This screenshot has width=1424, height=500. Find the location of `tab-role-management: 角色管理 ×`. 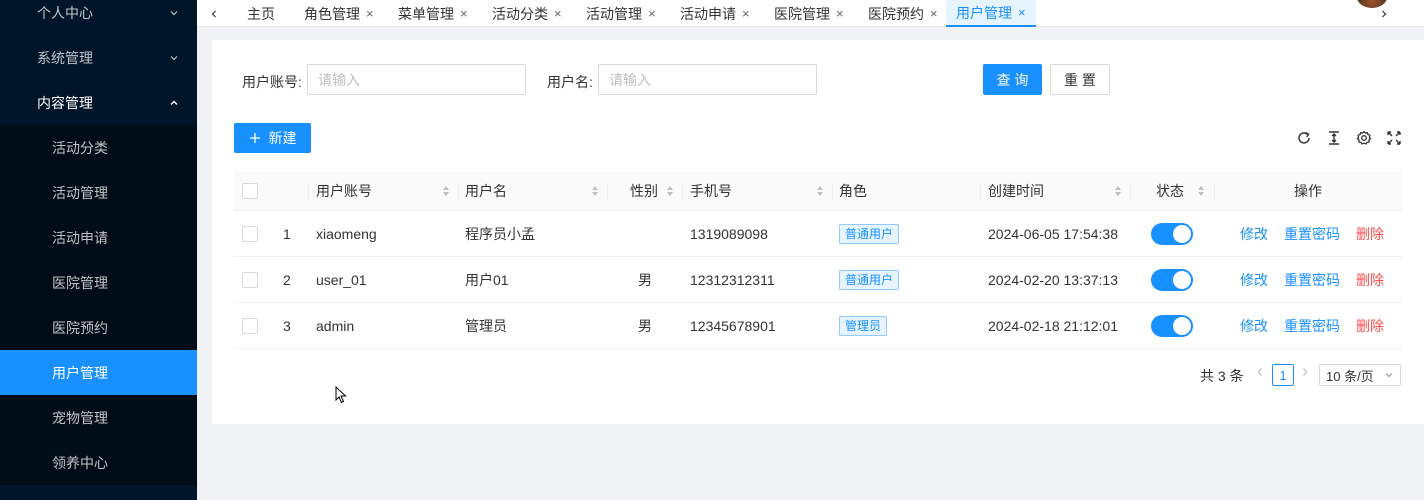

tab-role-management: 角色管理 × is located at coordinates (339, 13).